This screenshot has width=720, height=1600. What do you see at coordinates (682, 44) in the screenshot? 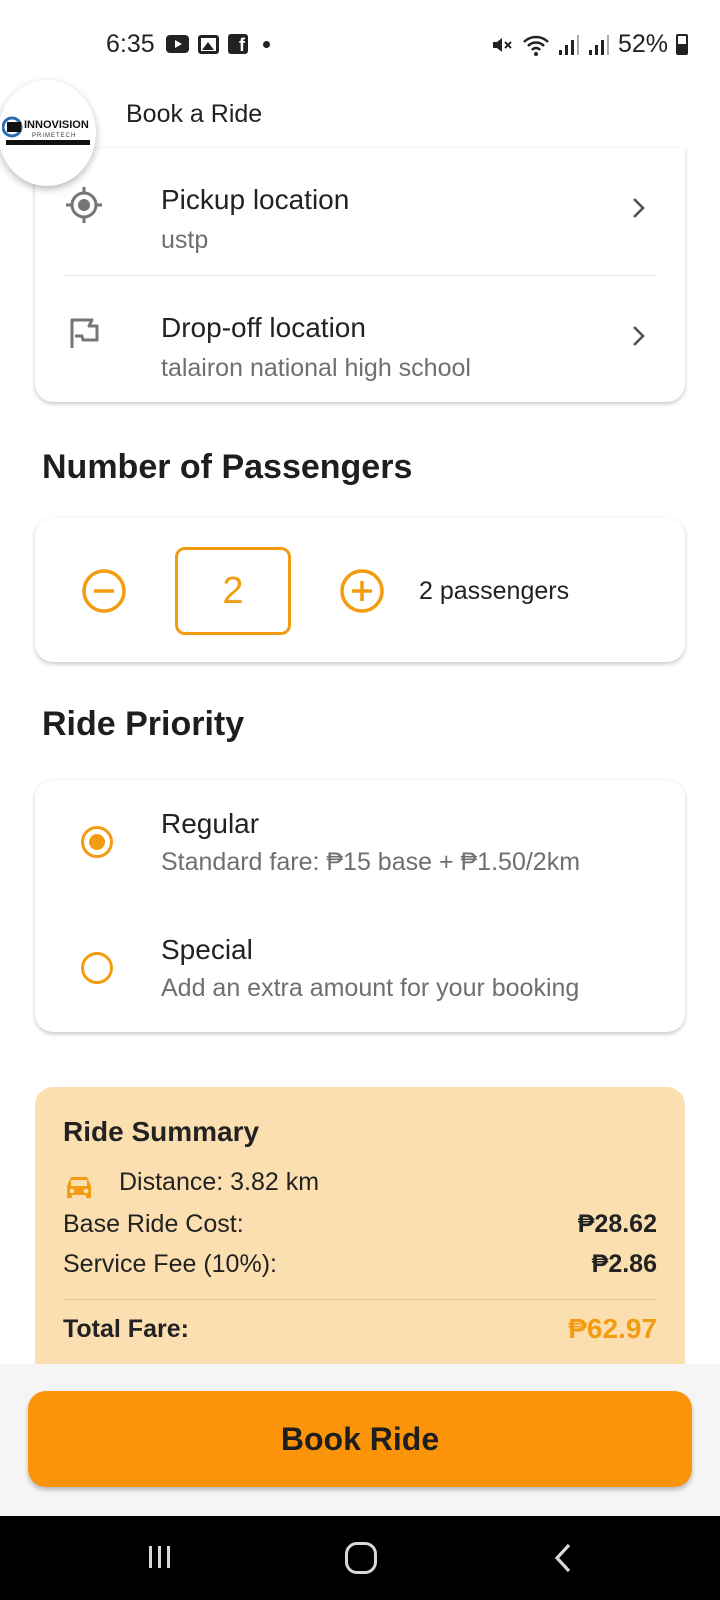
I see `battery-icon` at bounding box center [682, 44].